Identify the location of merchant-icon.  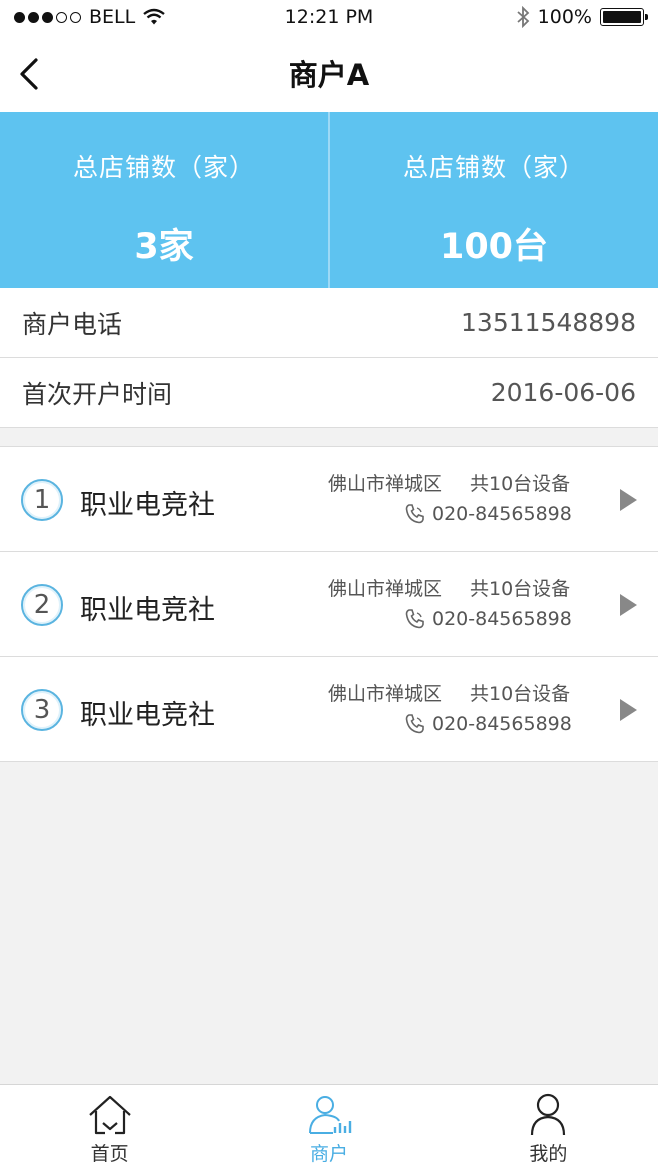
(330, 1115).